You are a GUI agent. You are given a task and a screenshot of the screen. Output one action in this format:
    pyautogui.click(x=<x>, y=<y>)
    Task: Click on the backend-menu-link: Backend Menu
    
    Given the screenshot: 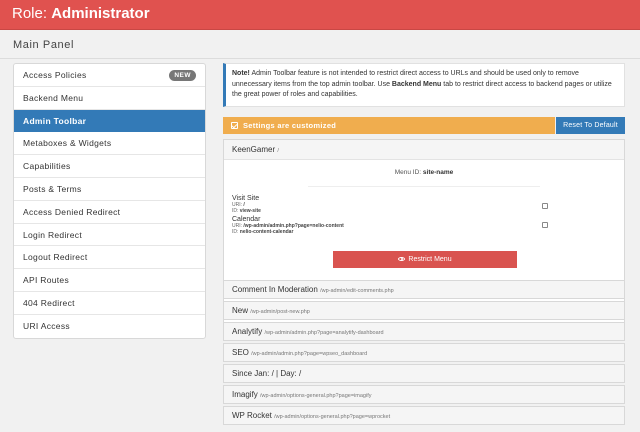 What is the action you would take?
    pyautogui.click(x=416, y=84)
    